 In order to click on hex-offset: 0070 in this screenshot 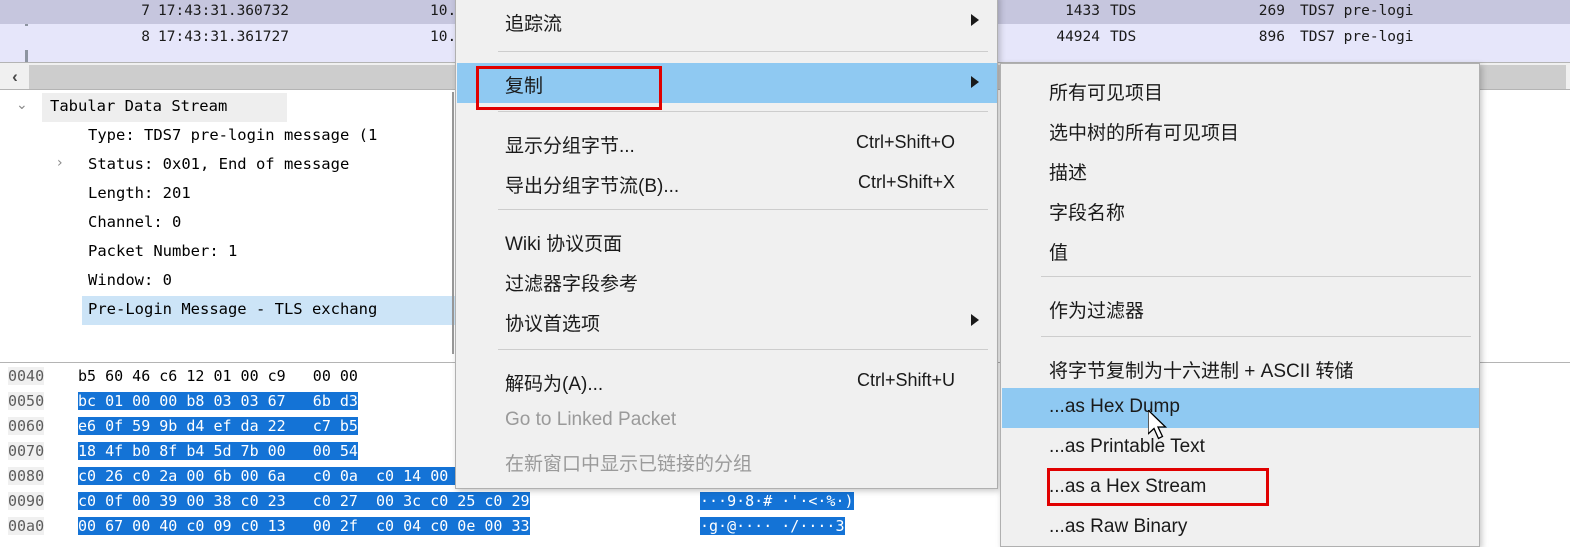, I will do `click(26, 451)`.